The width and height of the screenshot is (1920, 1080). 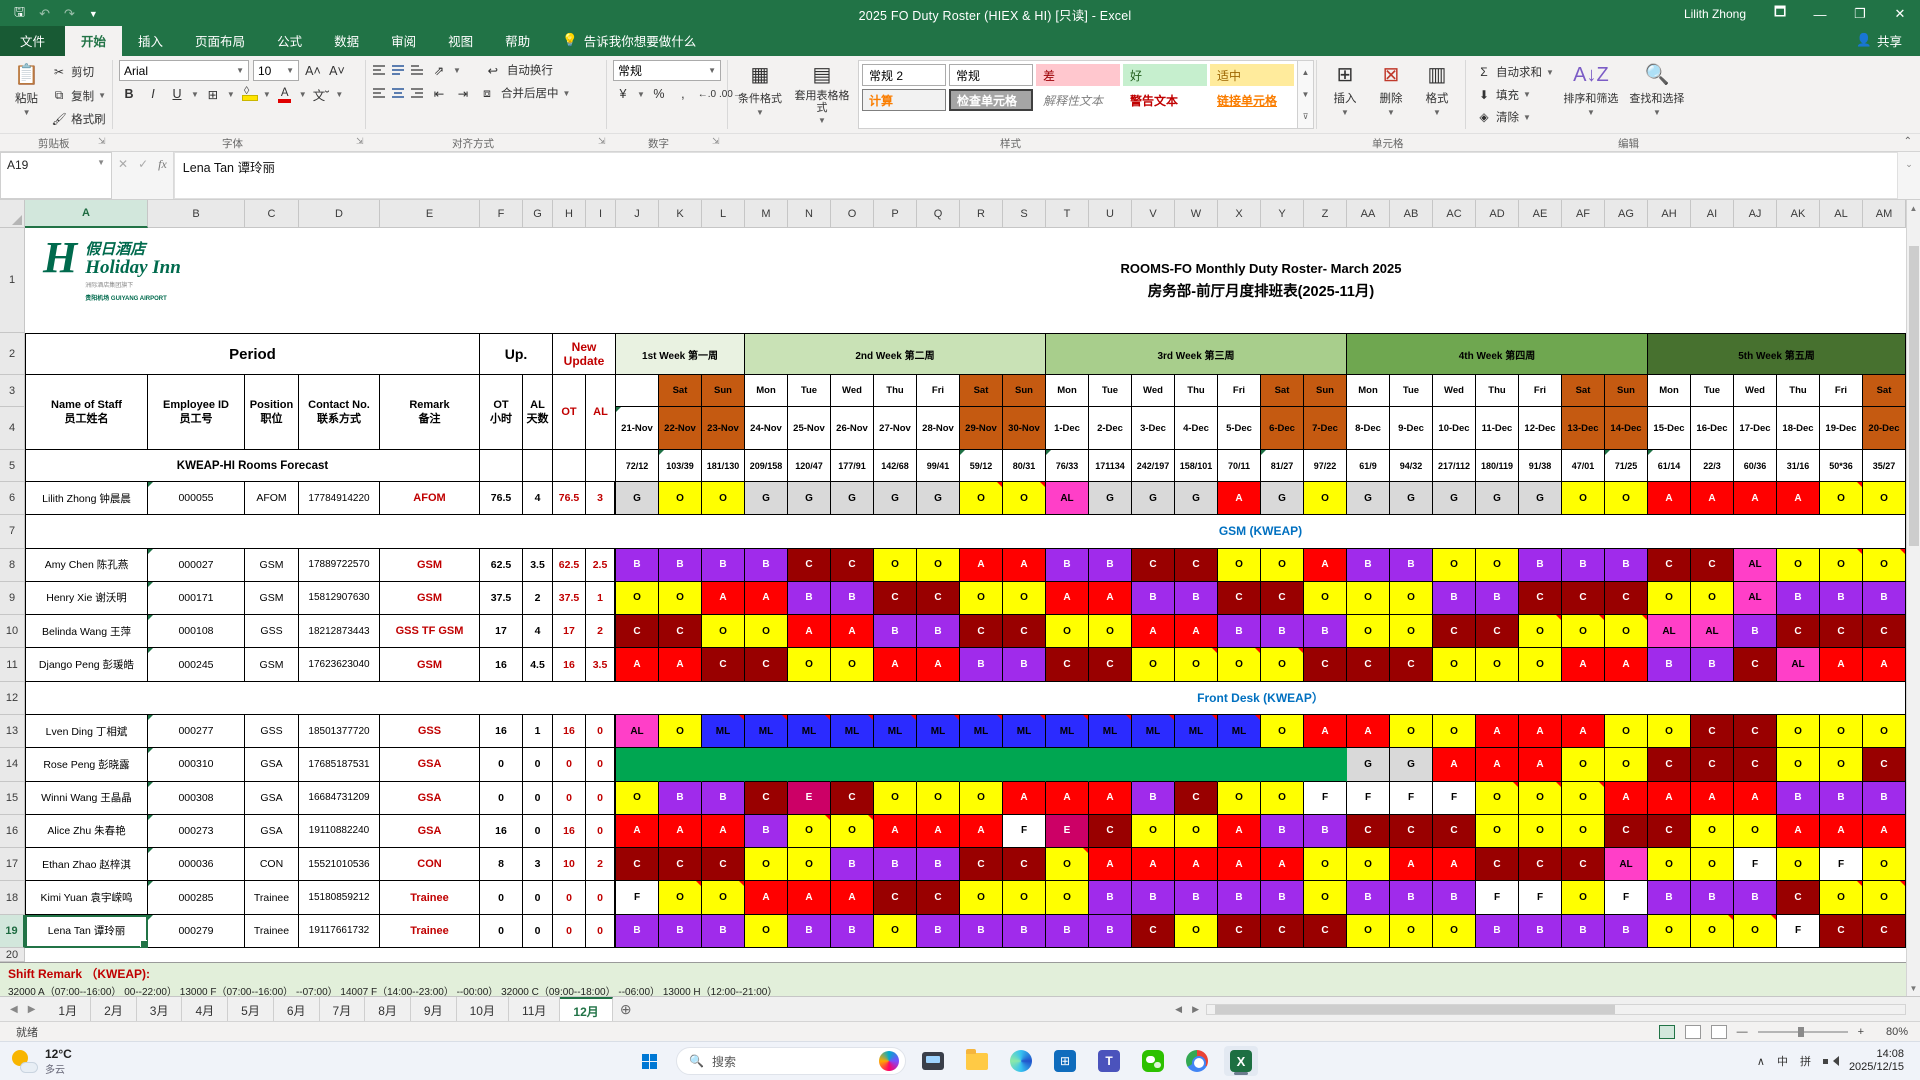 I want to click on shift-cell-15-20: F, so click(x=1454, y=798).